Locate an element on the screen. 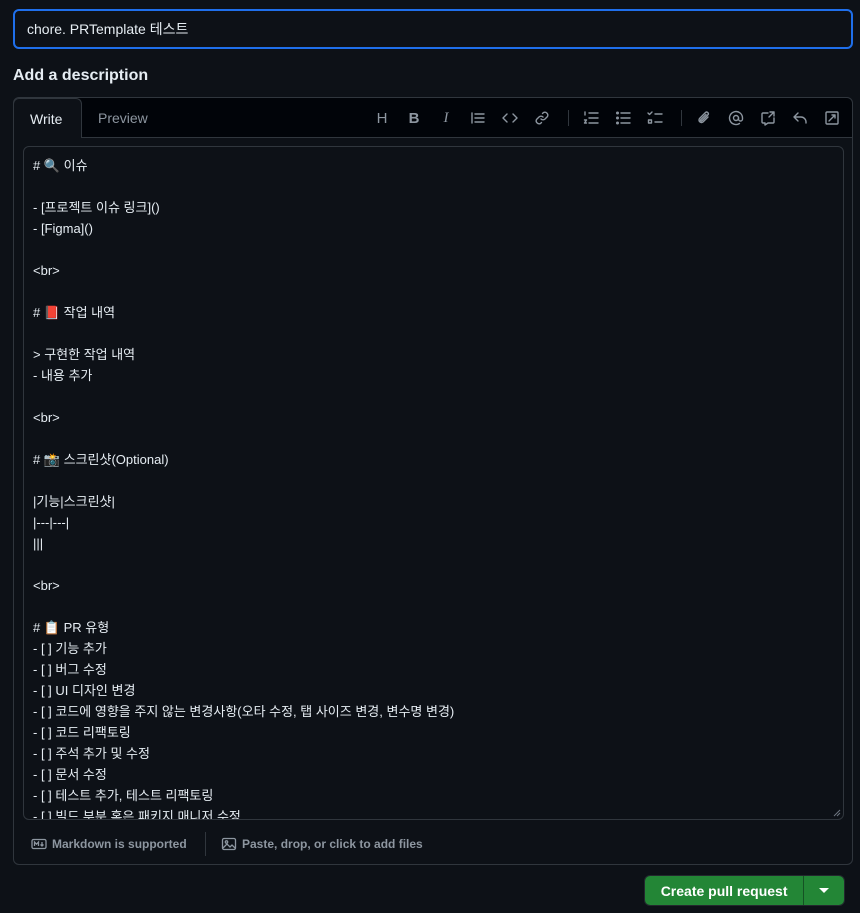 This screenshot has width=860, height=913. create-pr-button-group: Create pull request is located at coordinates (744, 890).